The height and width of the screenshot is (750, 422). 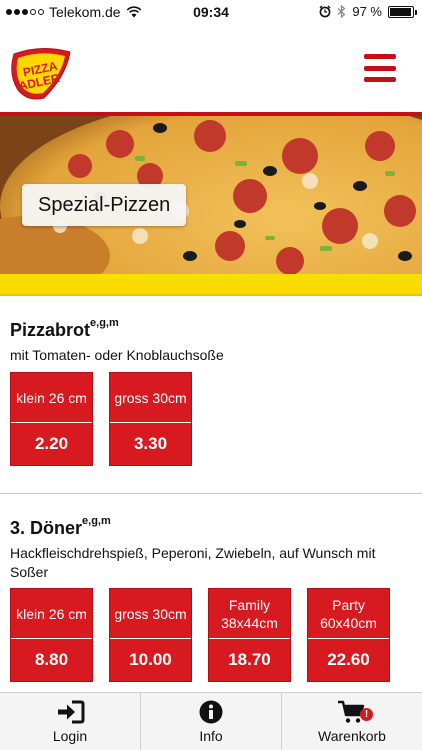 I want to click on tab-cart-label: Warenkorb, so click(x=352, y=735).